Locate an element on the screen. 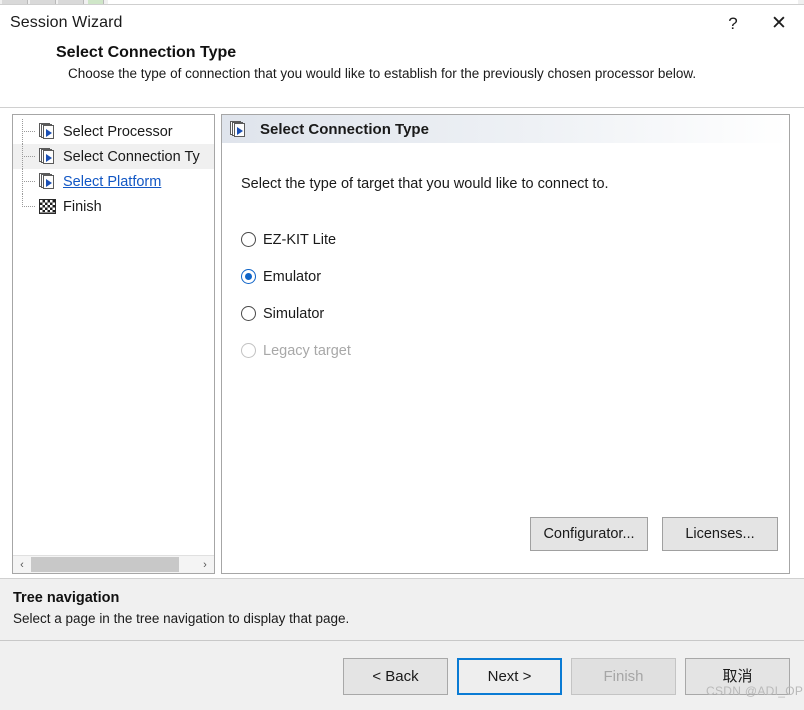 The width and height of the screenshot is (804, 710). page-title: Select Connection Type is located at coordinates (146, 52).